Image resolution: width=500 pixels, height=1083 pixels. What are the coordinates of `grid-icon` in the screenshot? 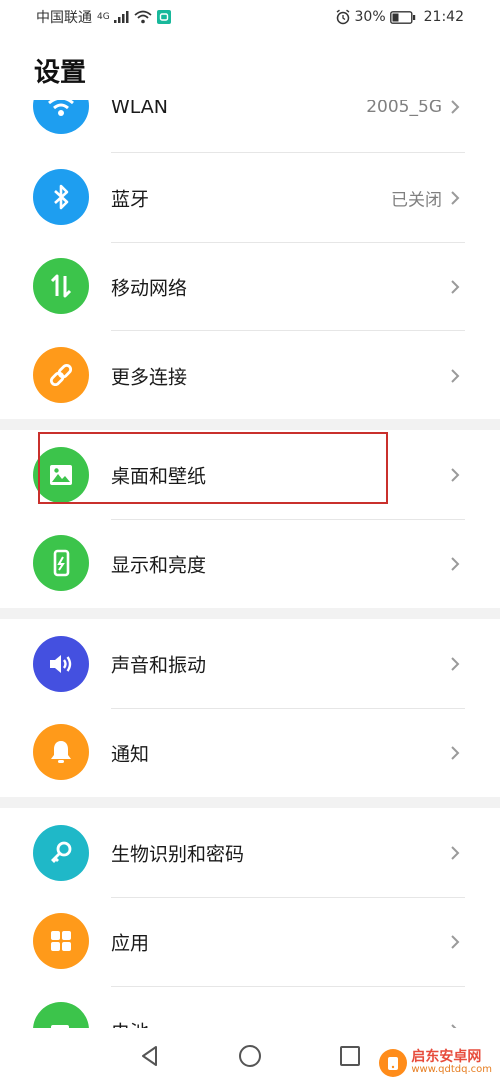 It's located at (61, 941).